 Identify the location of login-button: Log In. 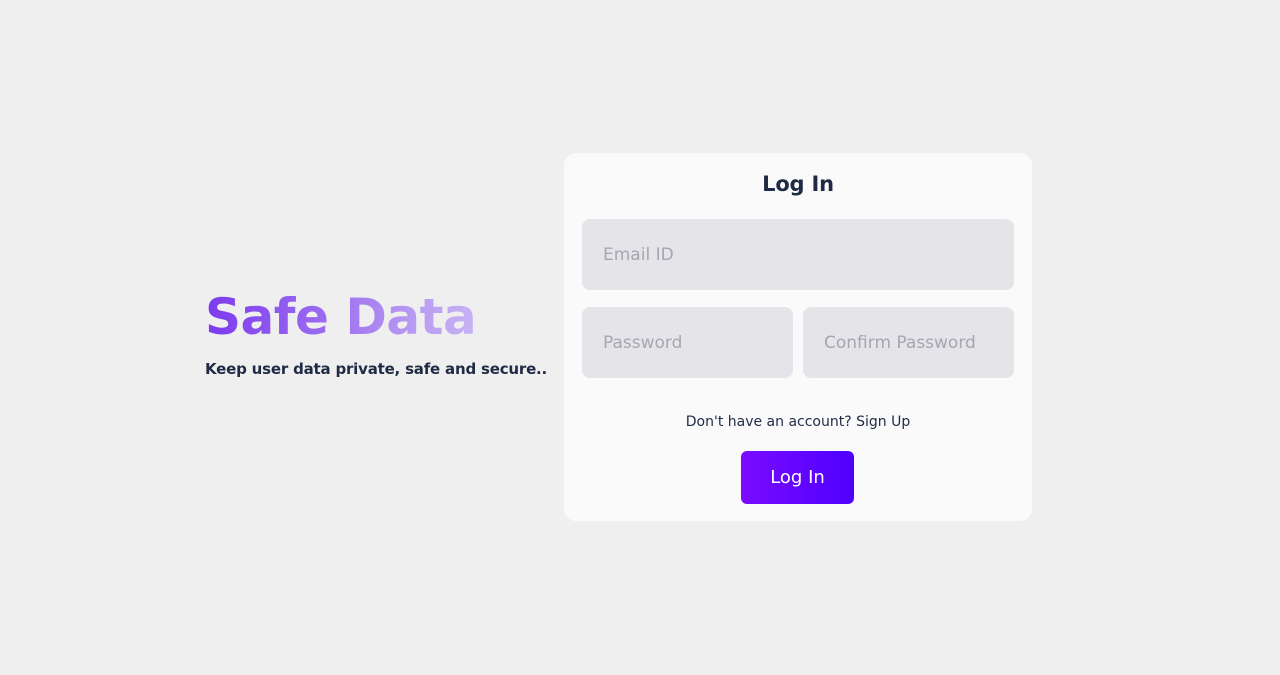
(797, 477).